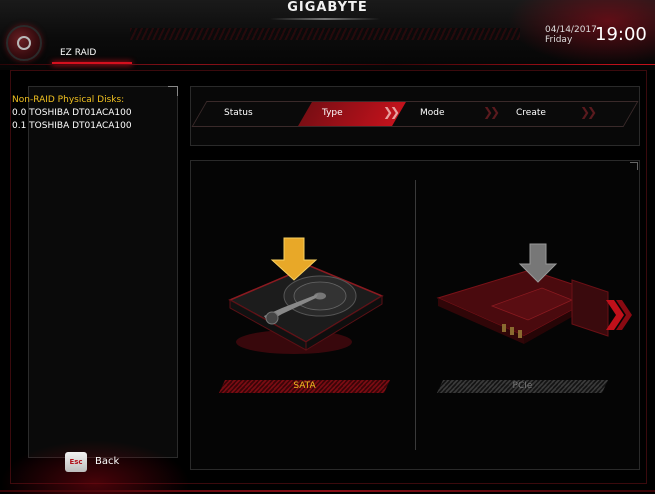  What do you see at coordinates (72, 113) in the screenshot?
I see `disk-item: 0.0 TOSHIBA DT01ACA100` at bounding box center [72, 113].